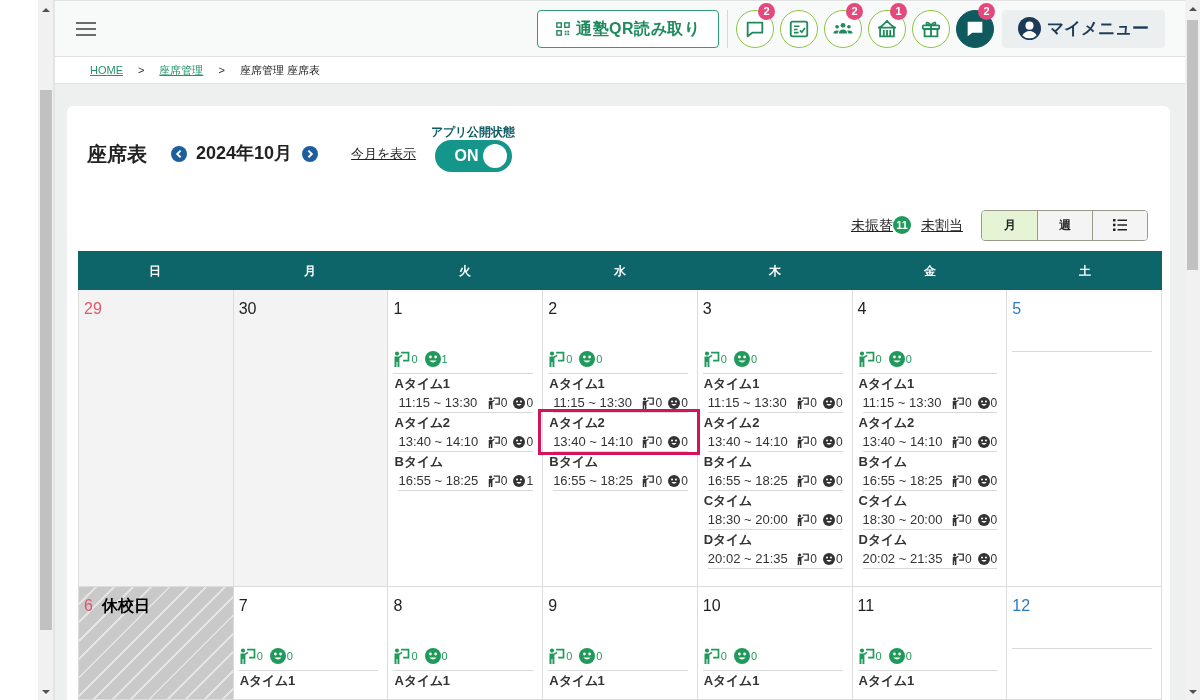 The height and width of the screenshot is (700, 1200). What do you see at coordinates (181, 70) in the screenshot?
I see `breadcrumb-link: 座席管理` at bounding box center [181, 70].